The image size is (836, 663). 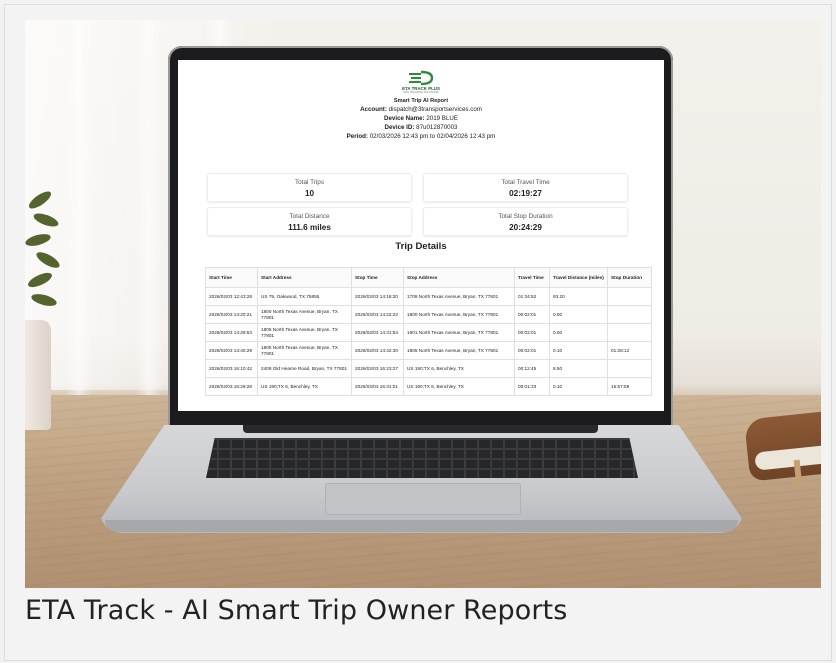 What do you see at coordinates (296, 610) in the screenshot?
I see `image-caption: ETA Track - AI Smart Trip Owner Reports` at bounding box center [296, 610].